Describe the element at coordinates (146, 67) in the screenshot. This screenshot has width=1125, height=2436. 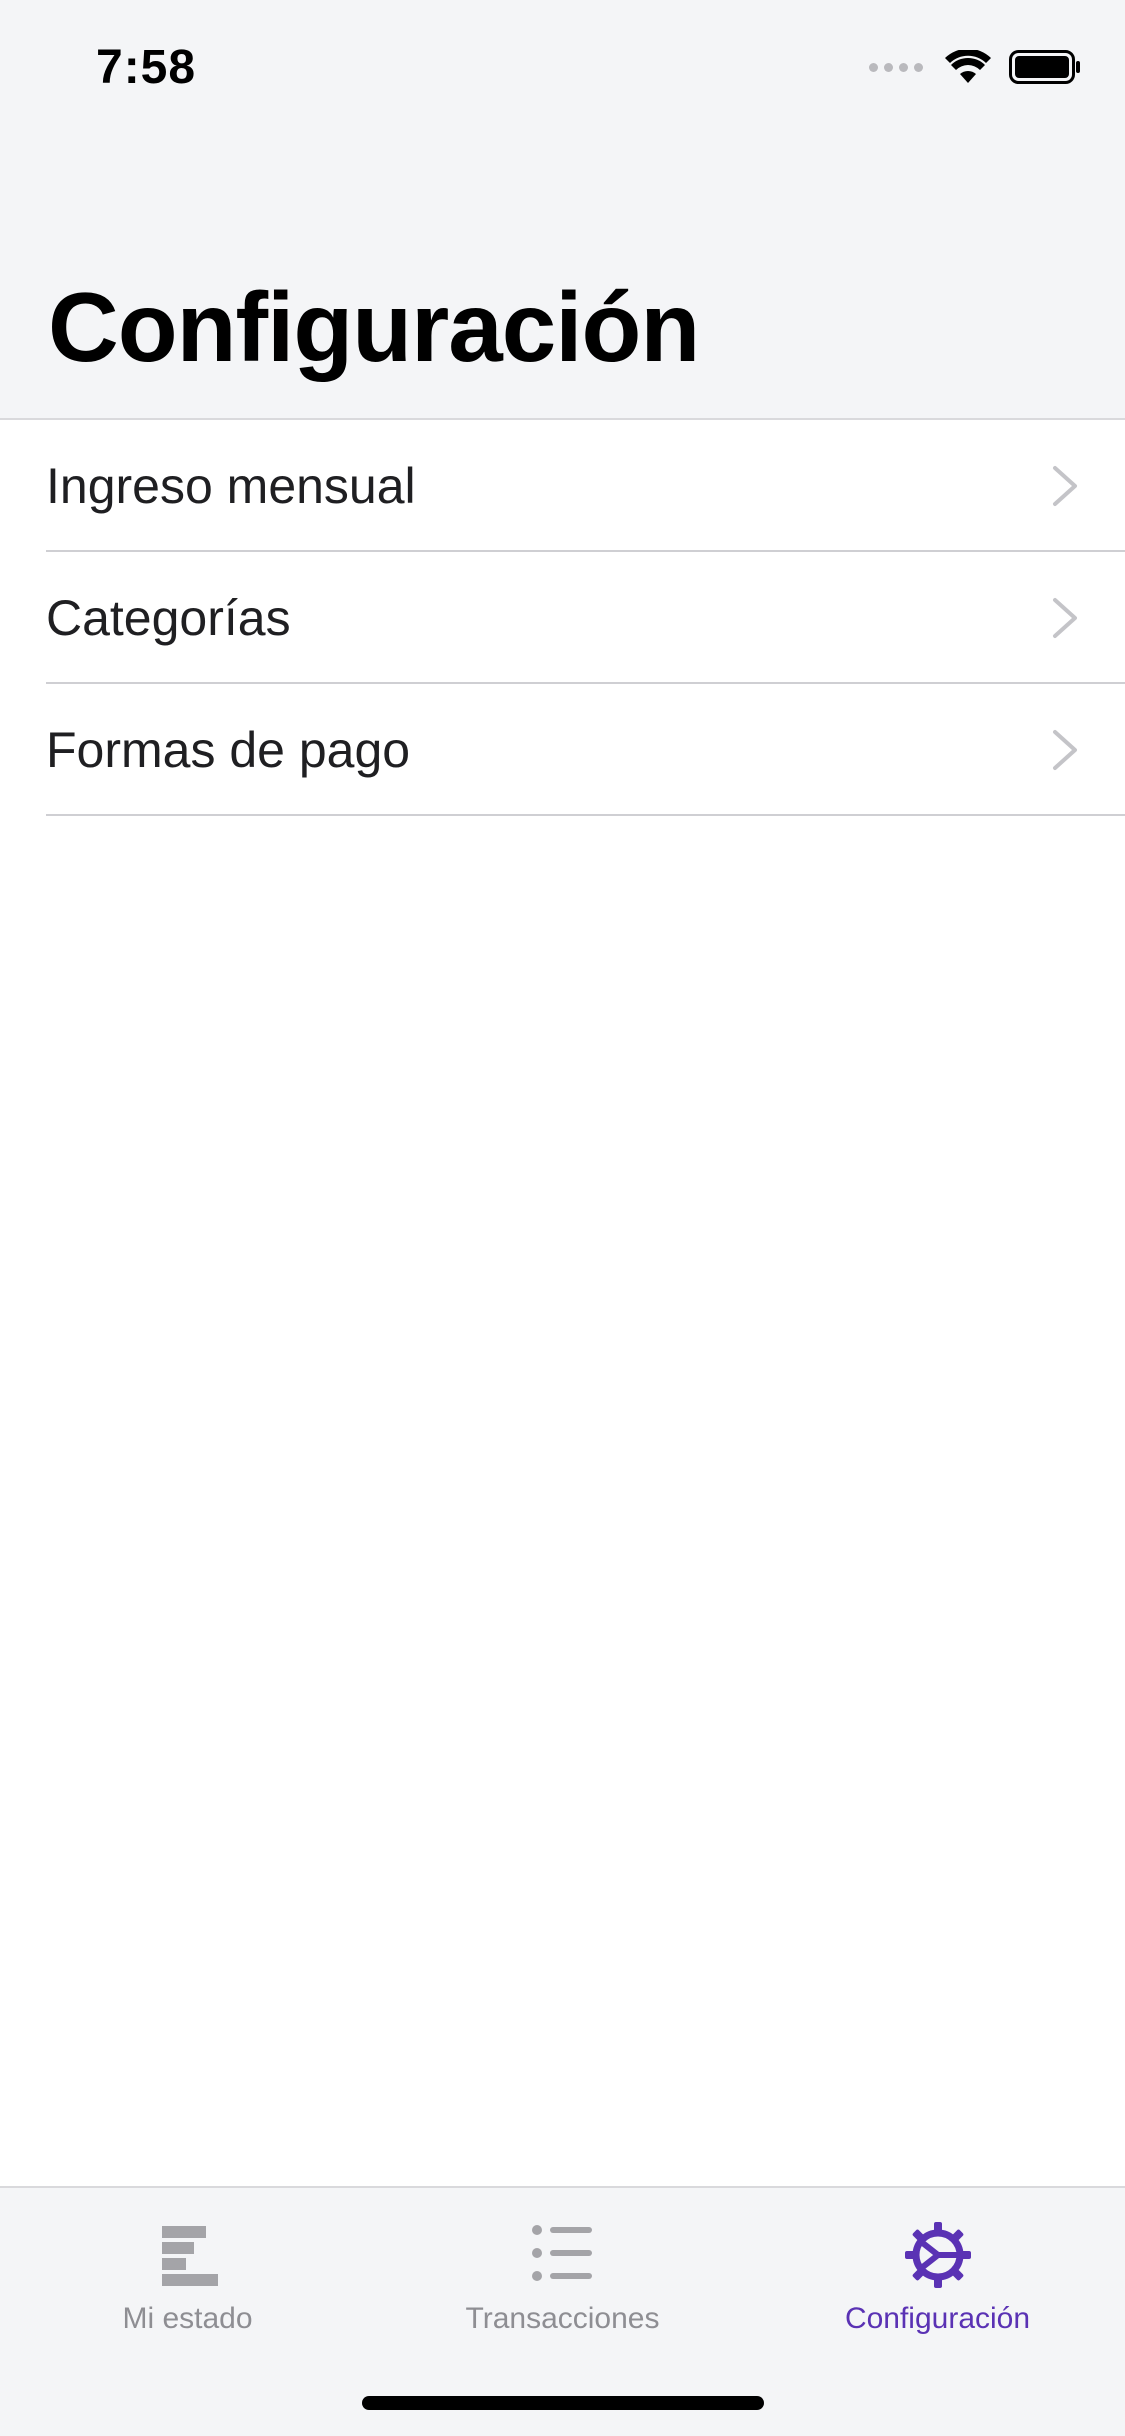
I see `status-time: 7:58` at that location.